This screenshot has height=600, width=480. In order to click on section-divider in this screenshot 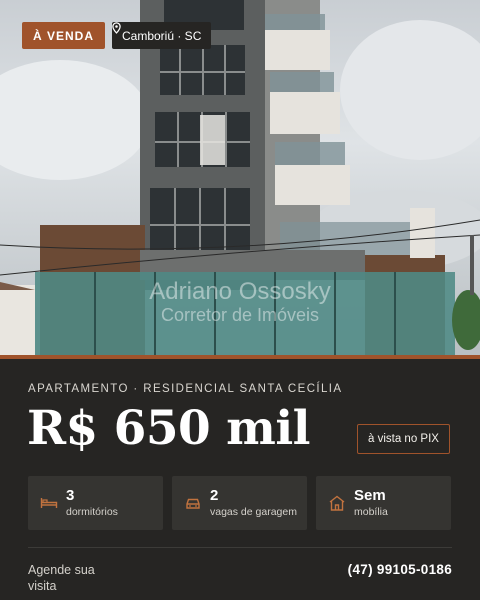, I will do `click(240, 547)`.